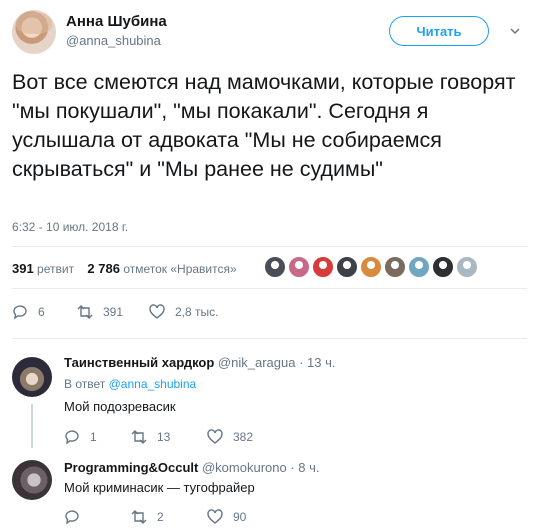  I want to click on reply-button: 6, so click(44, 312).